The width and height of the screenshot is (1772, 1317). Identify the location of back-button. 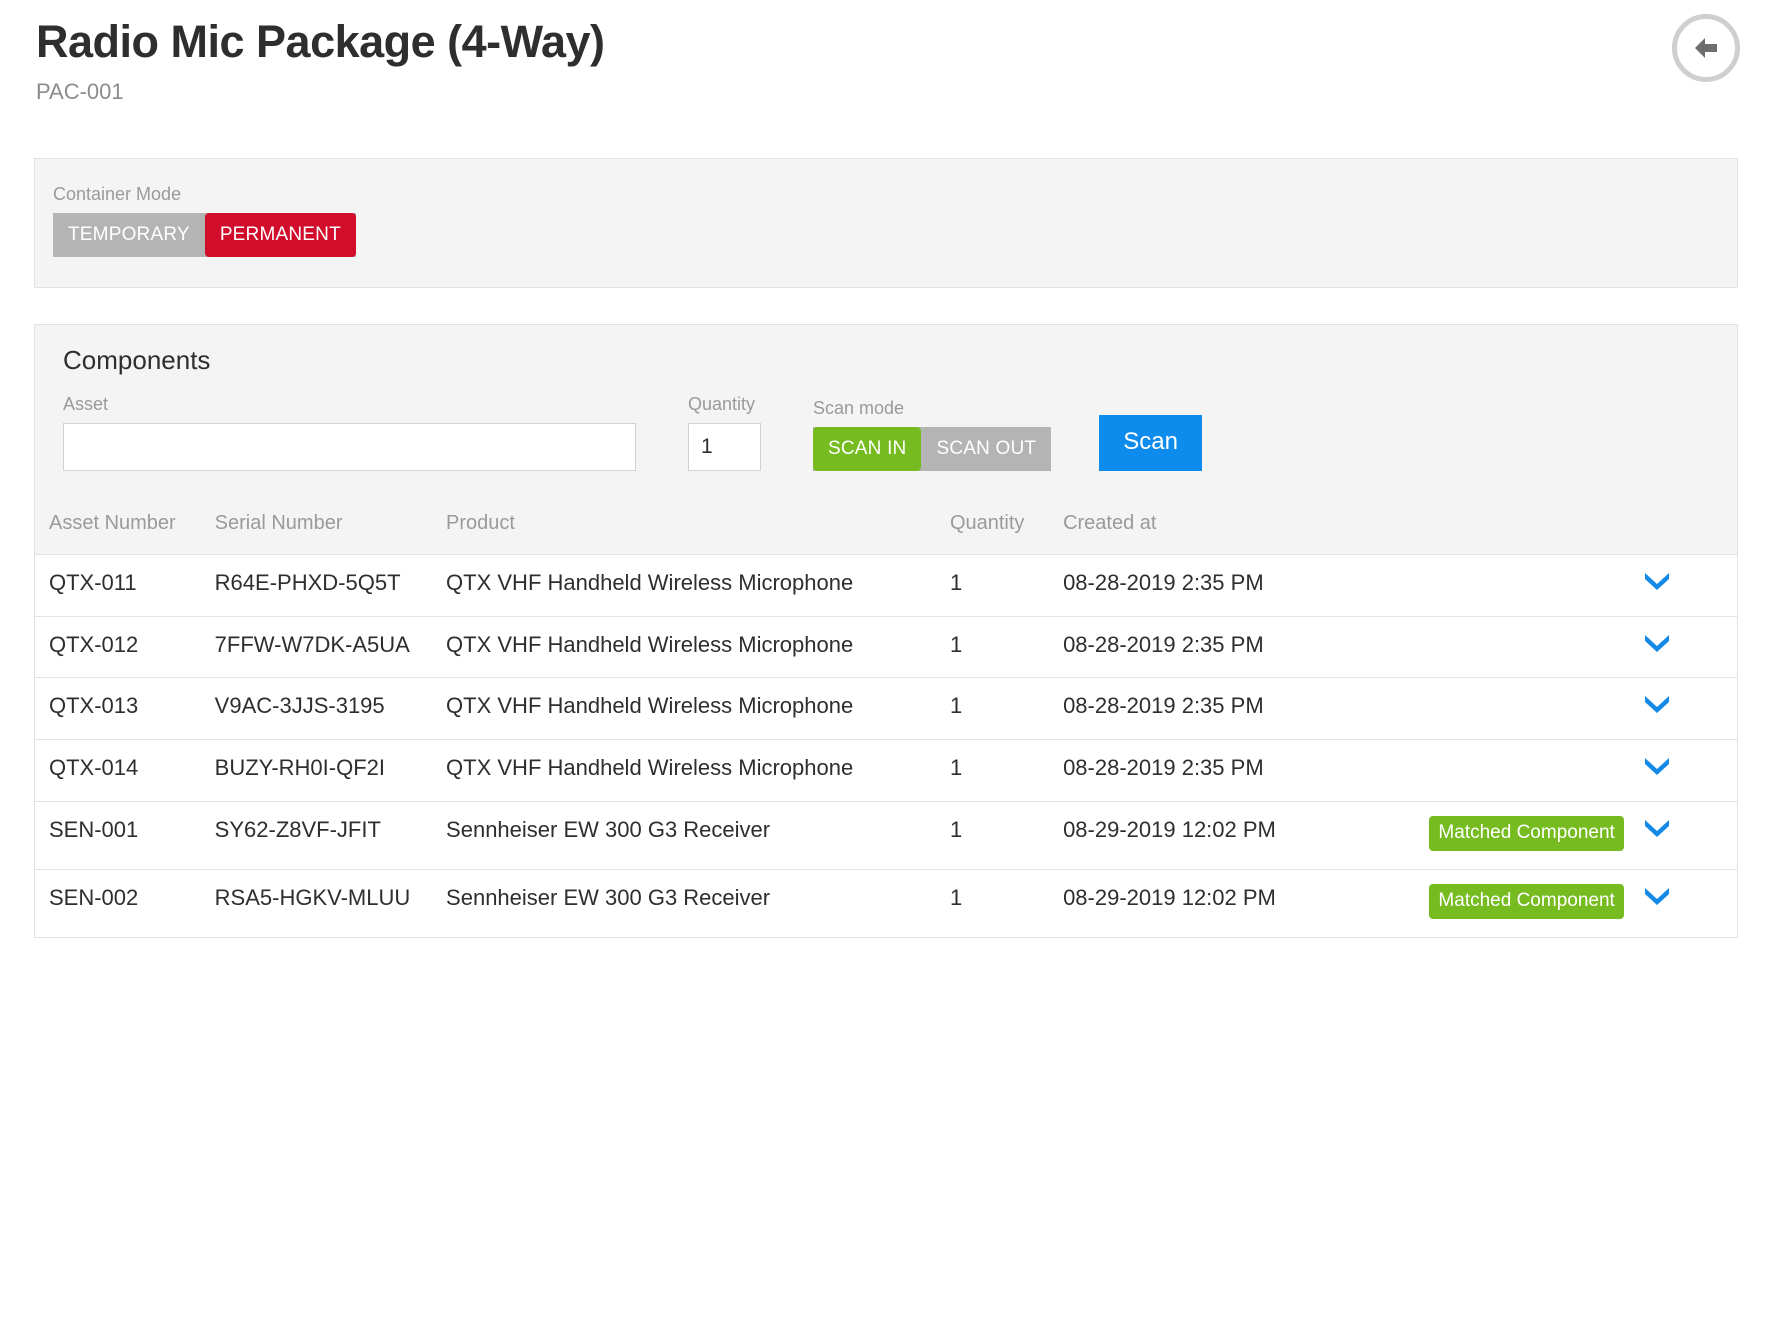
(1706, 48).